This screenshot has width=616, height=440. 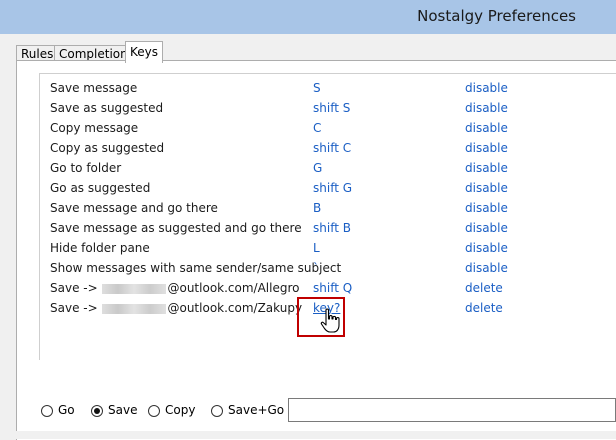 What do you see at coordinates (328, 248) in the screenshot?
I see `list-item: Hide folder pane L disable` at bounding box center [328, 248].